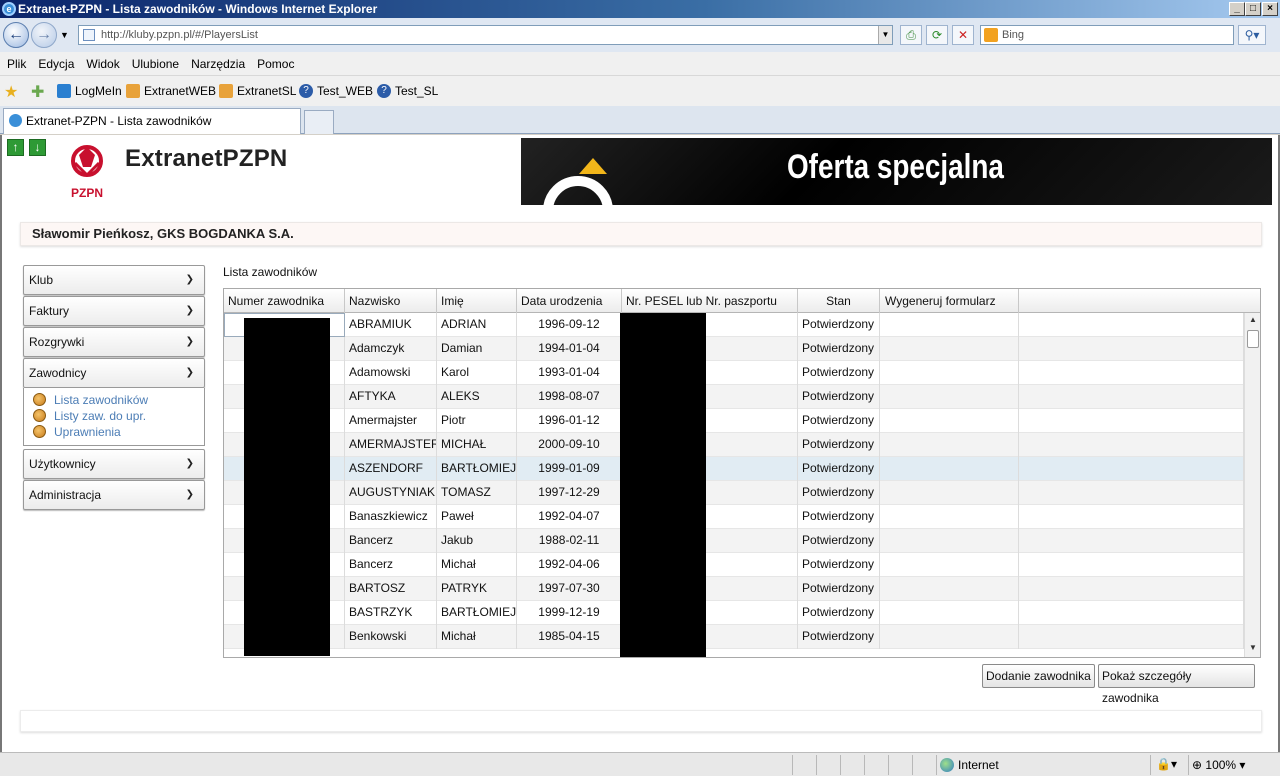 This screenshot has width=1280, height=776. I want to click on cell-status: Potwierdzony, so click(839, 589).